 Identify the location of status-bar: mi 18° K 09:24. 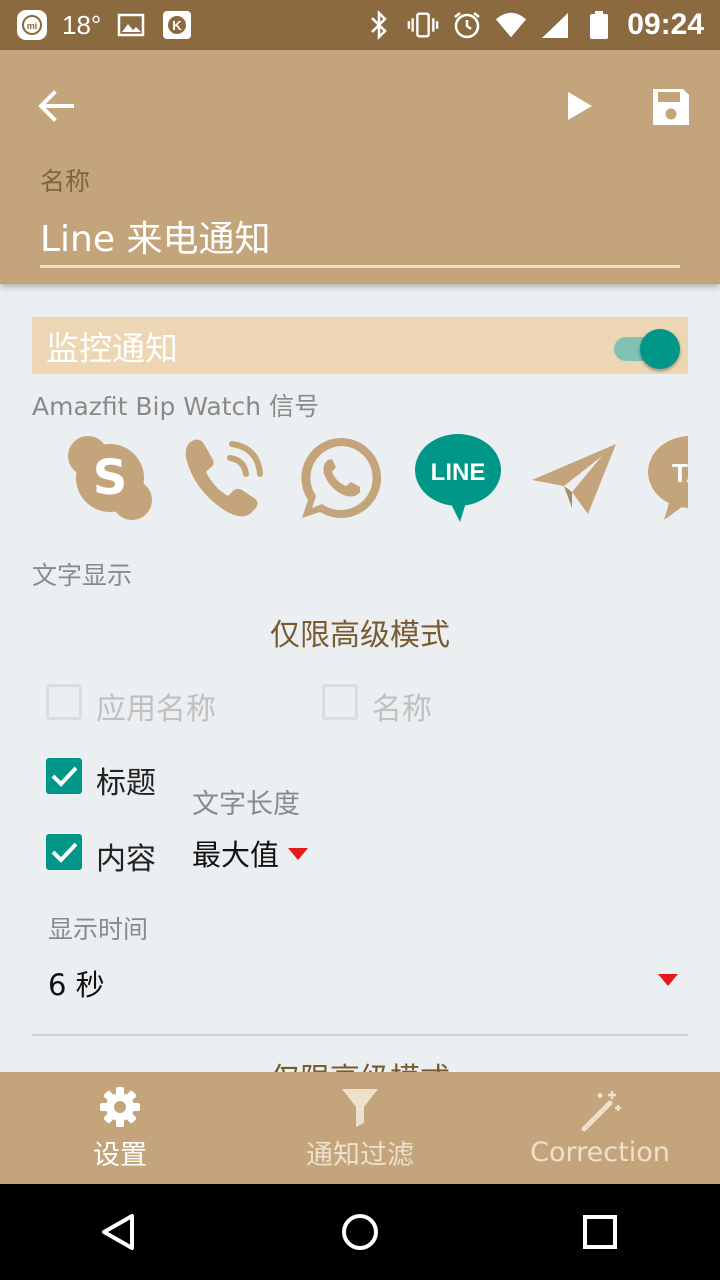
(360, 25).